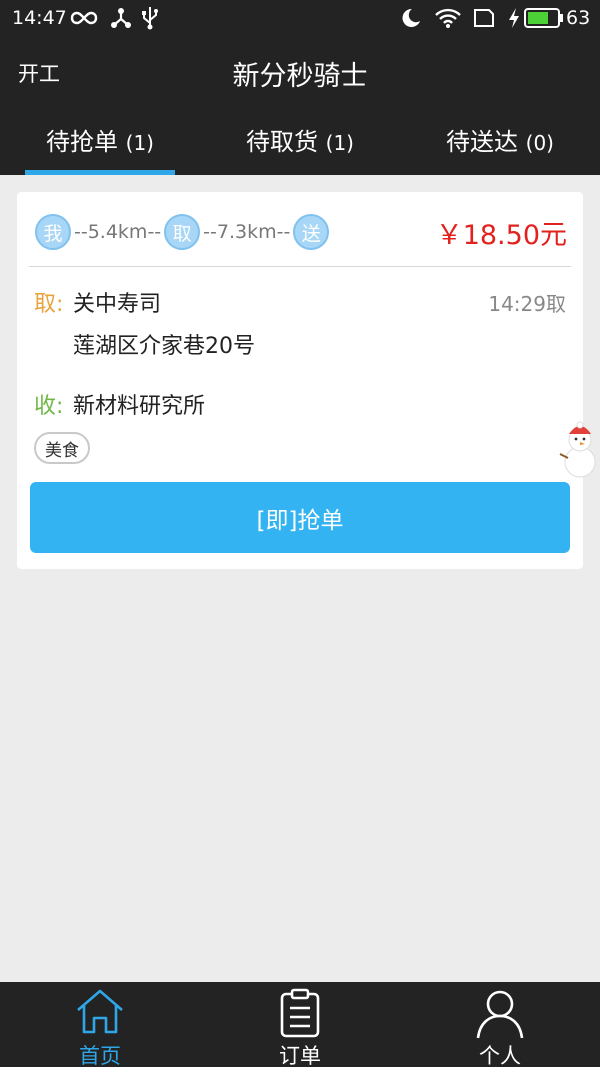  I want to click on tab-count: (0), so click(539, 143).